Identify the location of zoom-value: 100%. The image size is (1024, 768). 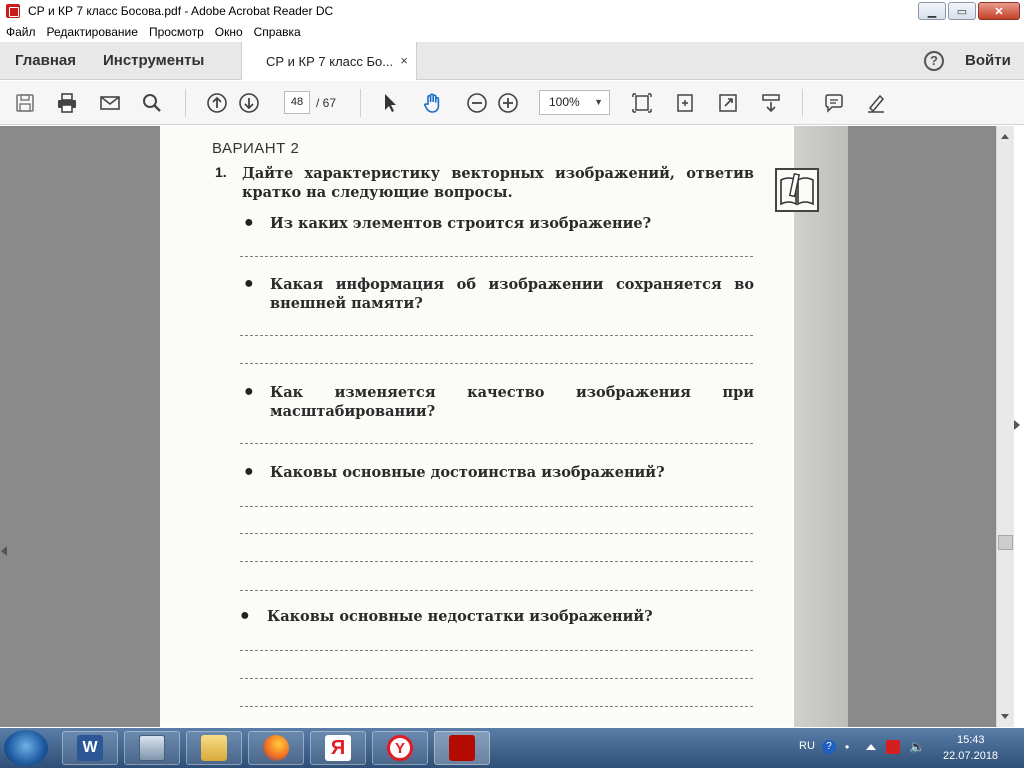
(564, 102).